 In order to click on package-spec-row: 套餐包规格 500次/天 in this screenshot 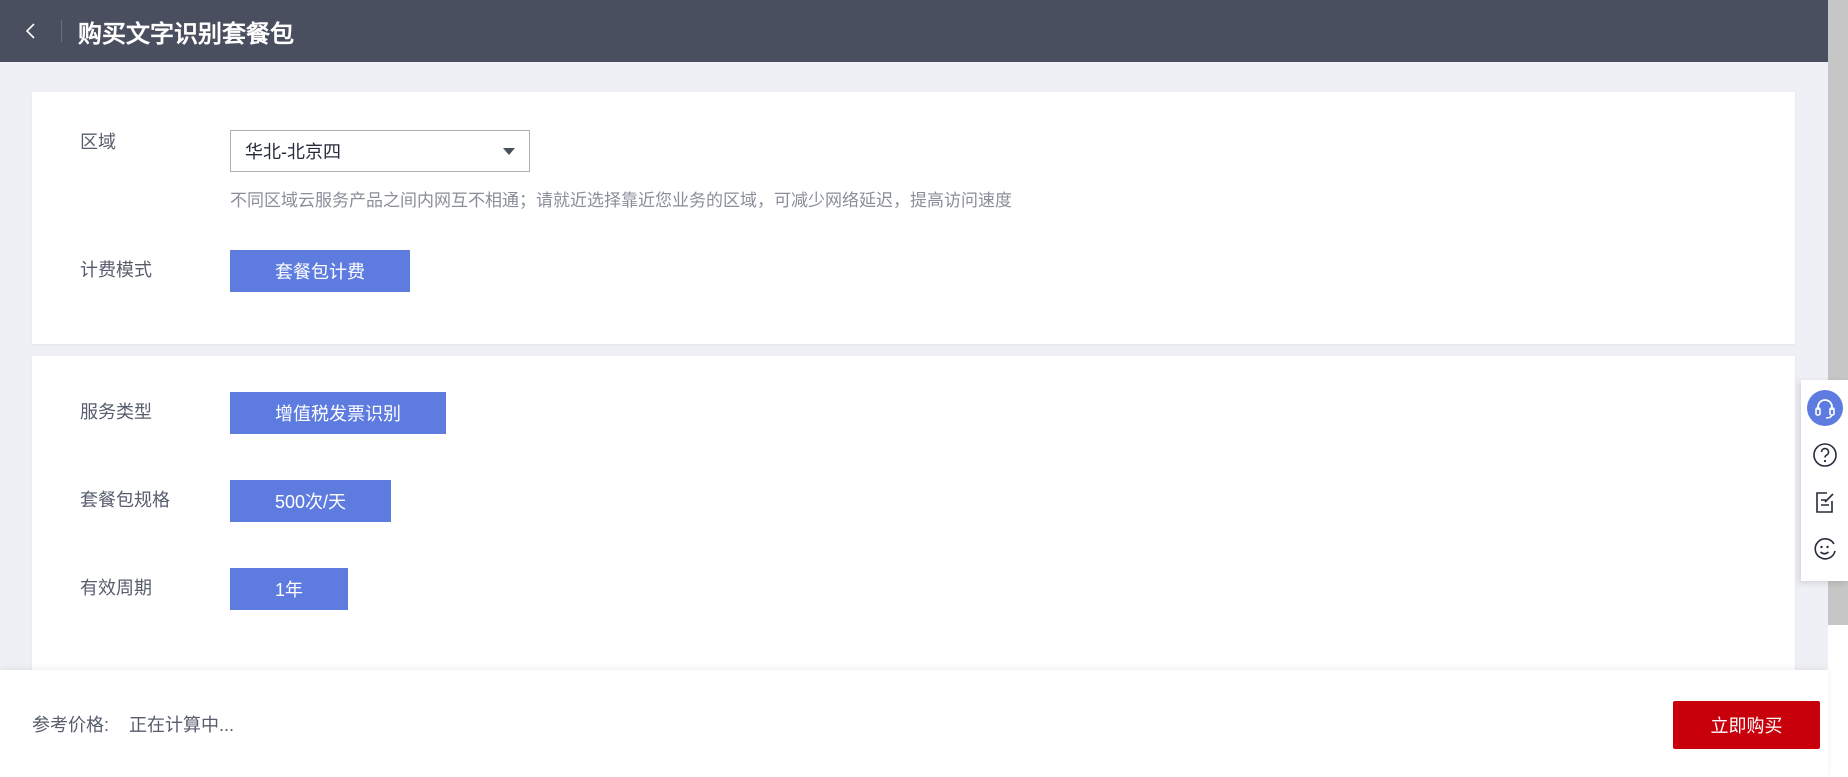, I will do `click(235, 501)`.